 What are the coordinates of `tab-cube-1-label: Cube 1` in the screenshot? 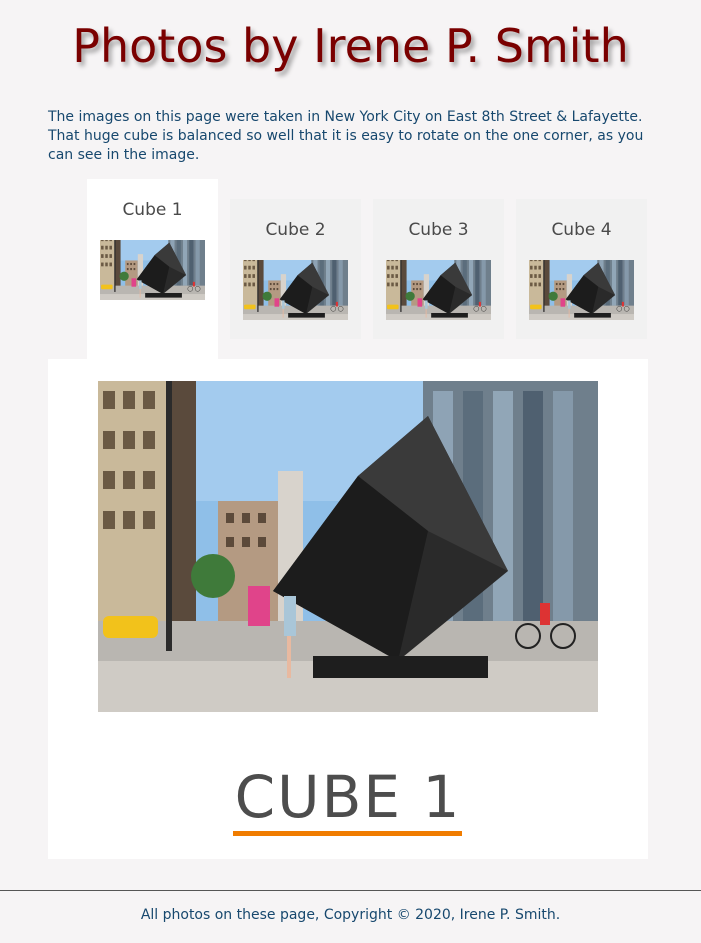 It's located at (152, 210).